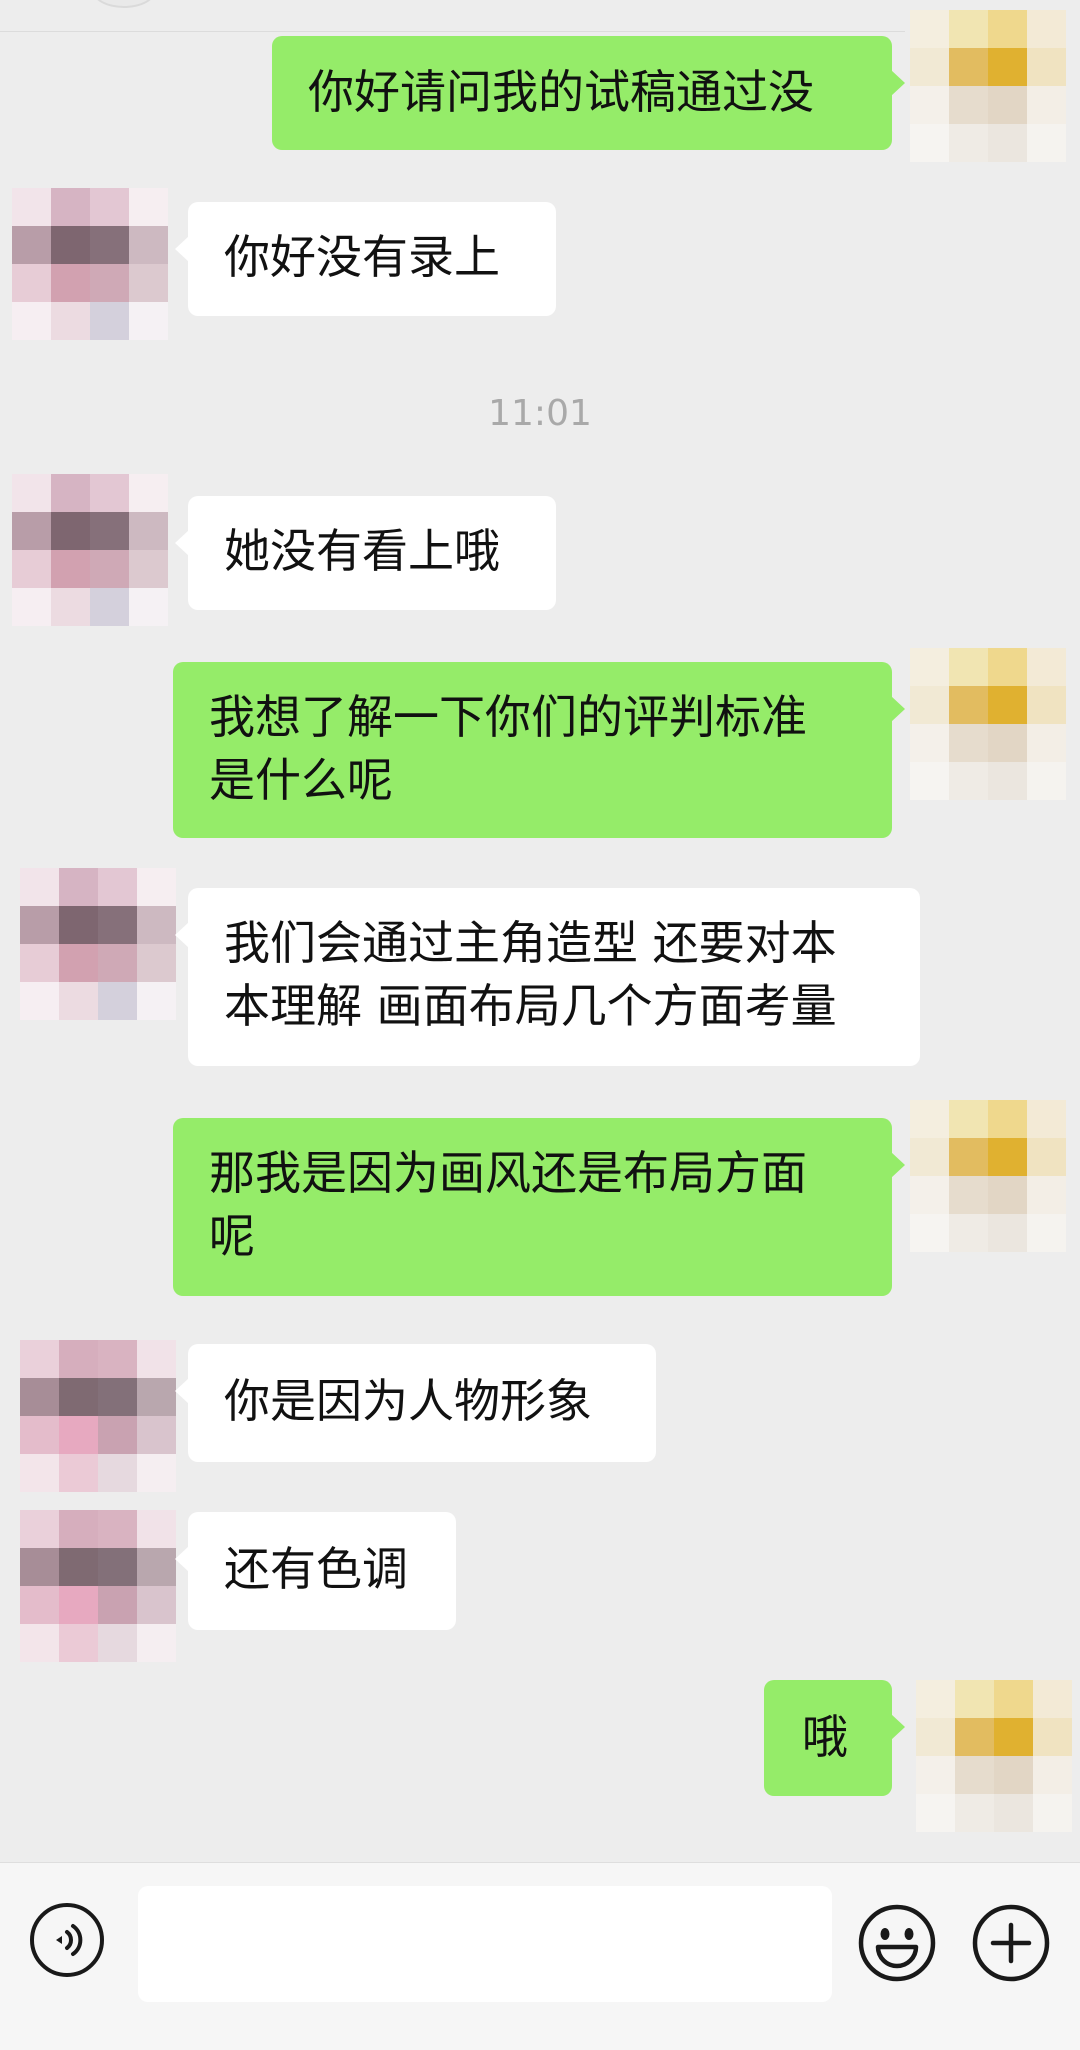 This screenshot has height=2050, width=1080. I want to click on message-text-line: 本理解 画面布局几个方面考量, so click(530, 1006).